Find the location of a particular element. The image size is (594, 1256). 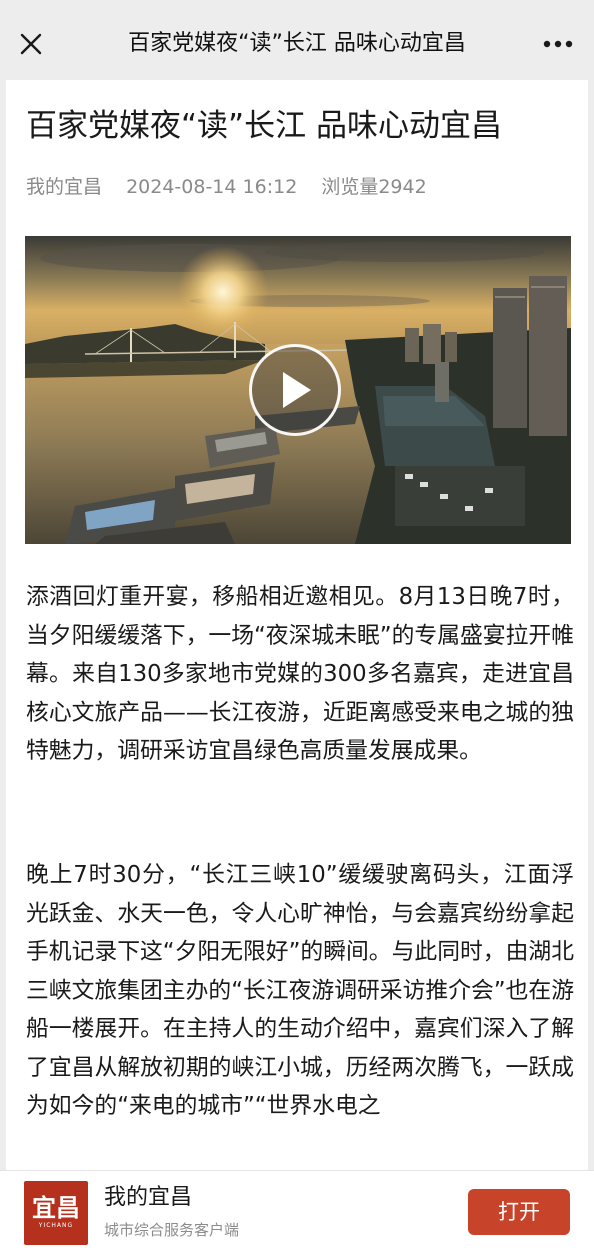

article-title: 百家党媒夜“读”长江 品味心动宜昌 is located at coordinates (264, 126).